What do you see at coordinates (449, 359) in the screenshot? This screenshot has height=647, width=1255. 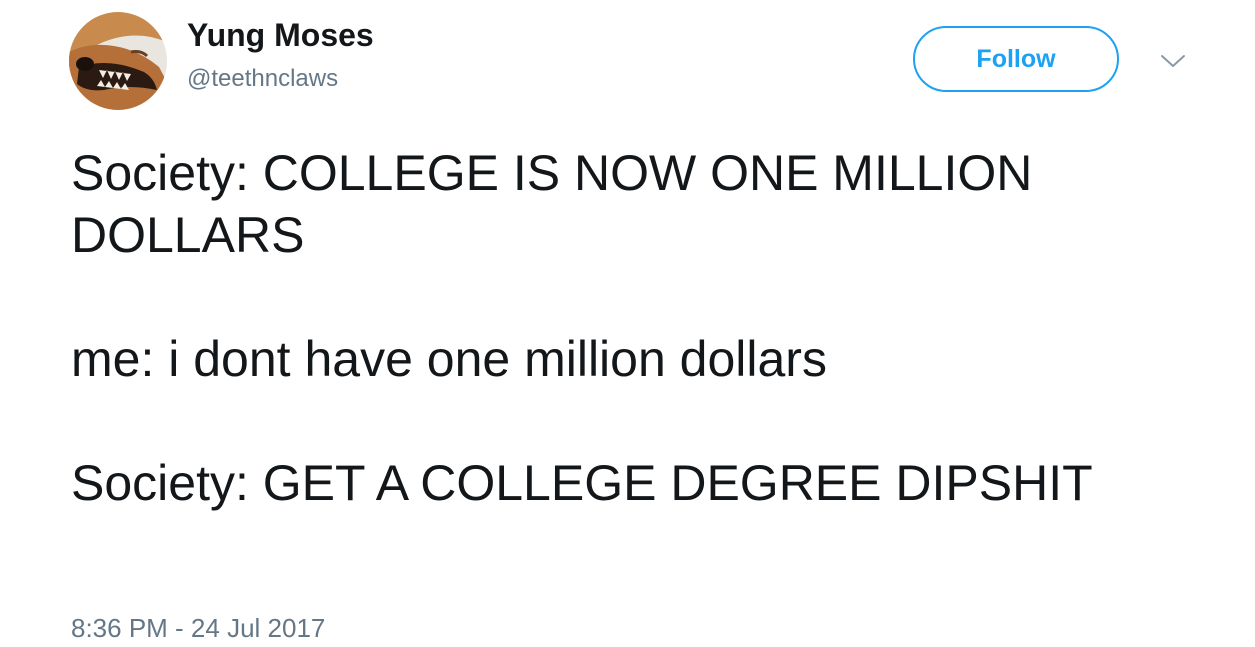 I see `tweet-line: me: i dont have one million dollars` at bounding box center [449, 359].